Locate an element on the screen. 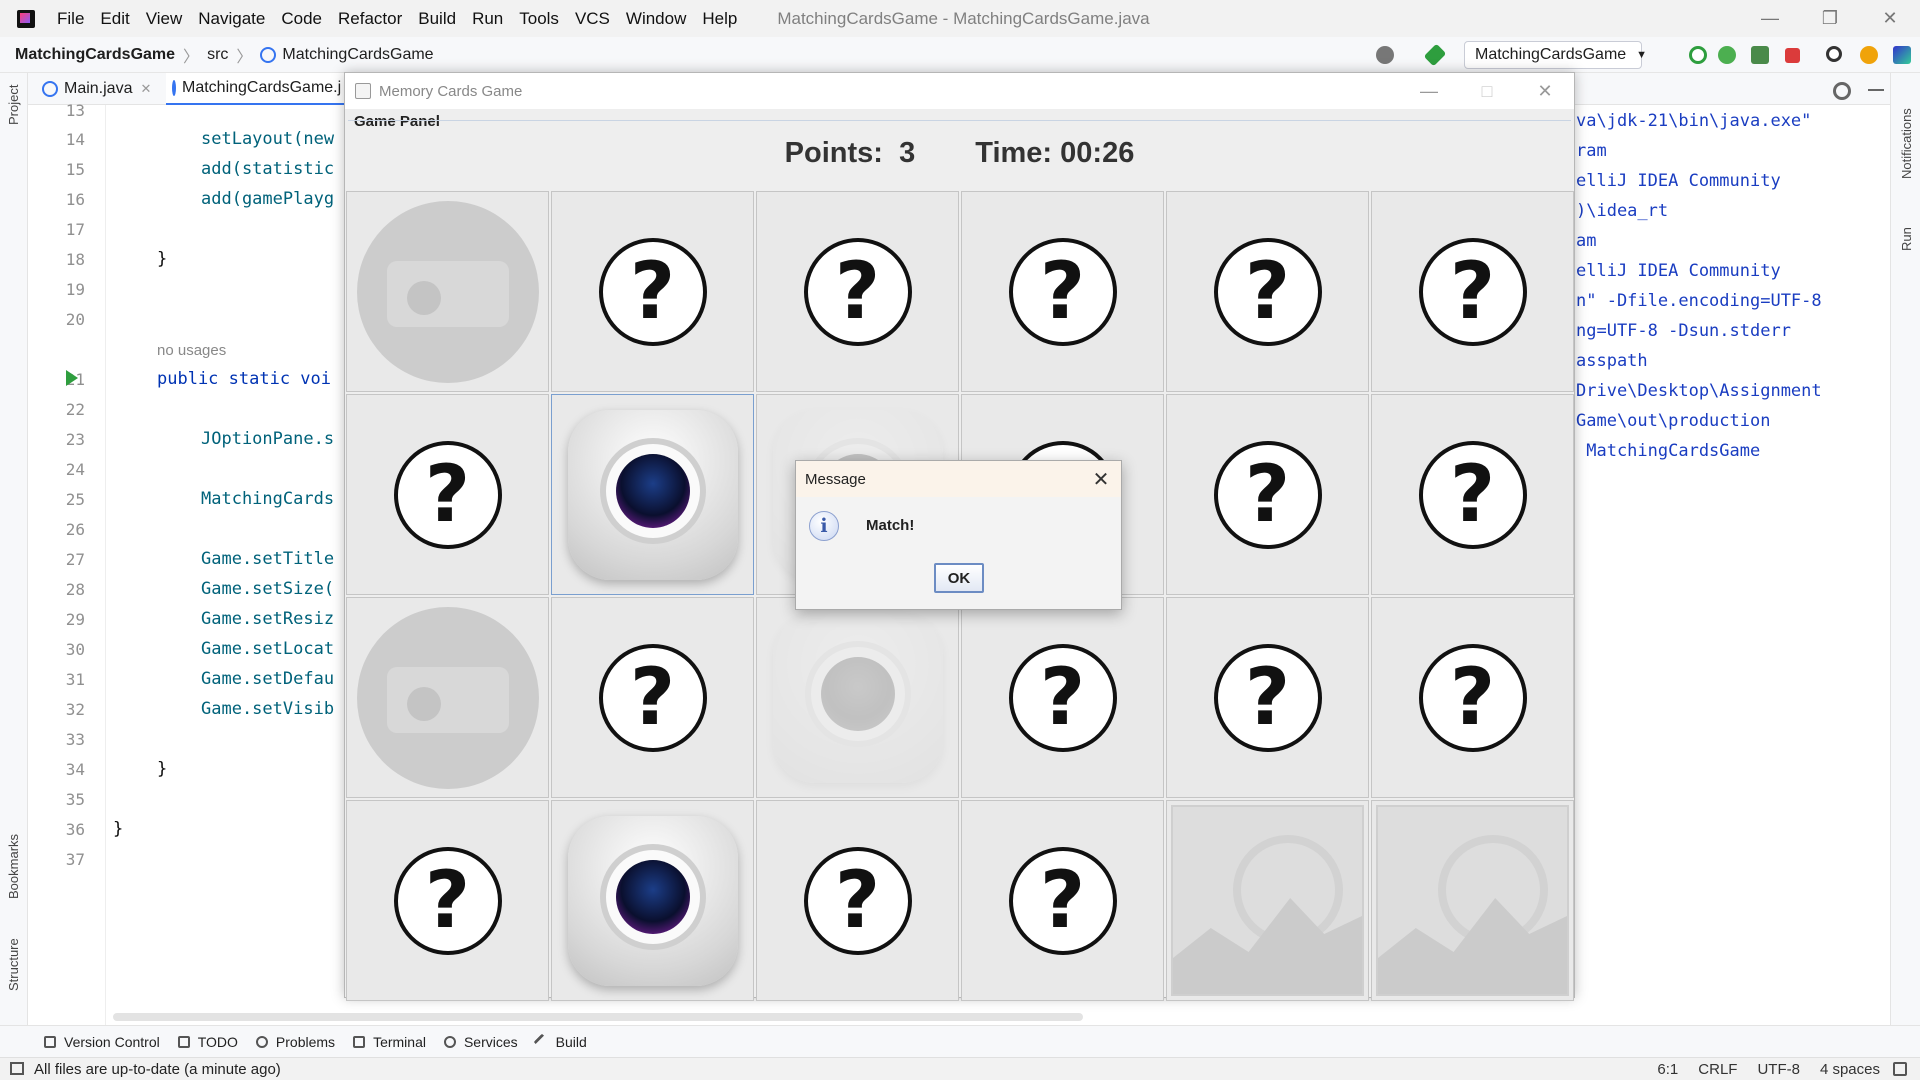 Image resolution: width=1920 pixels, height=1080 pixels. menu-run: Run is located at coordinates (487, 19).